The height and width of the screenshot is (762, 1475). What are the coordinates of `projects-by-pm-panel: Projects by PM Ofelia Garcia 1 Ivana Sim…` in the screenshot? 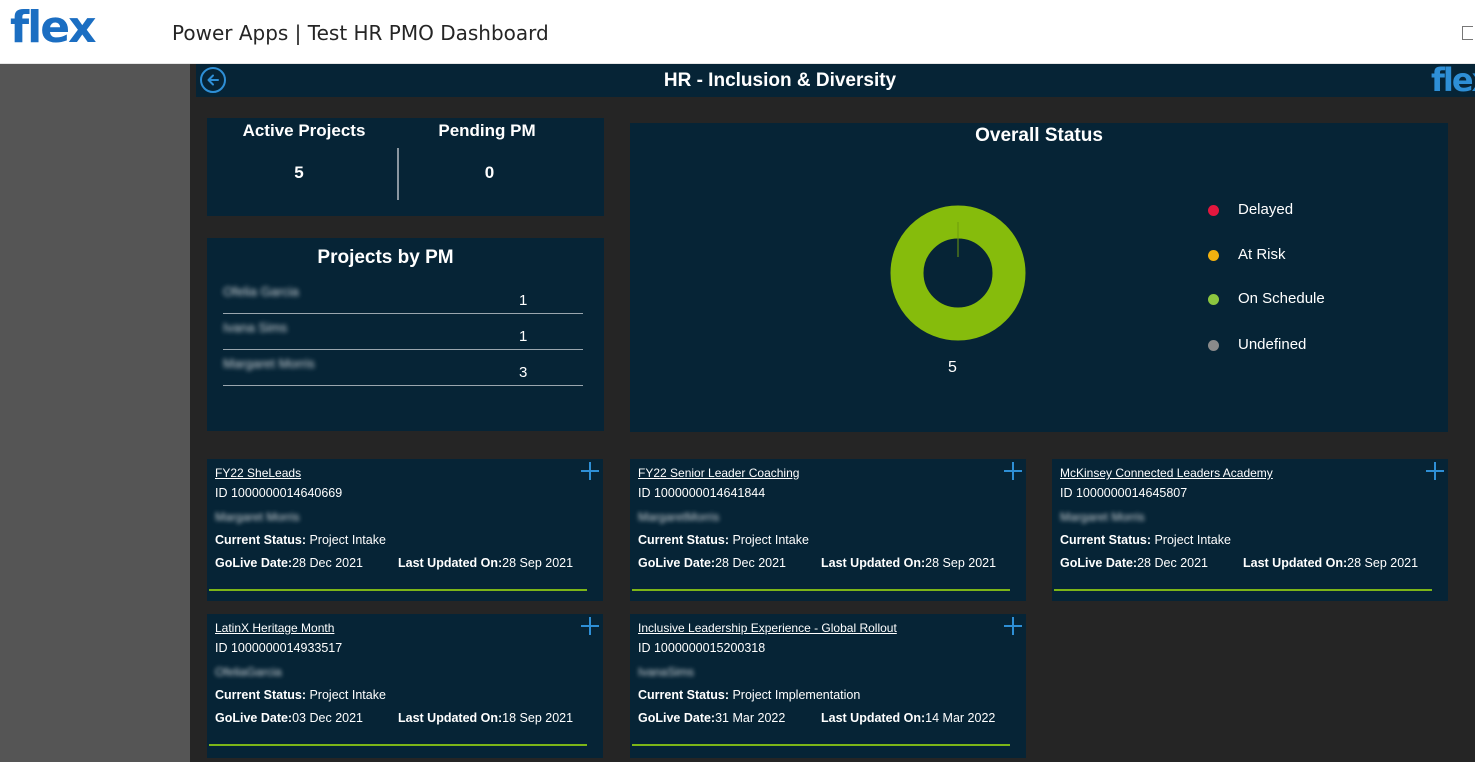 It's located at (405, 334).